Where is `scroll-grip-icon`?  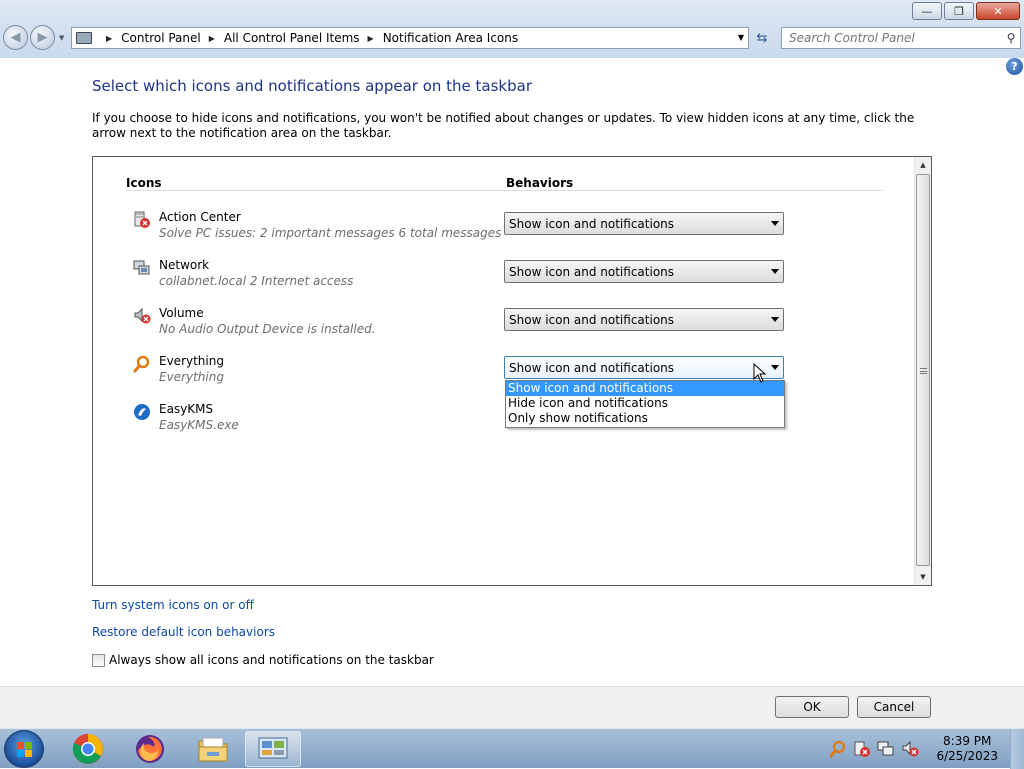 scroll-grip-icon is located at coordinates (923, 371).